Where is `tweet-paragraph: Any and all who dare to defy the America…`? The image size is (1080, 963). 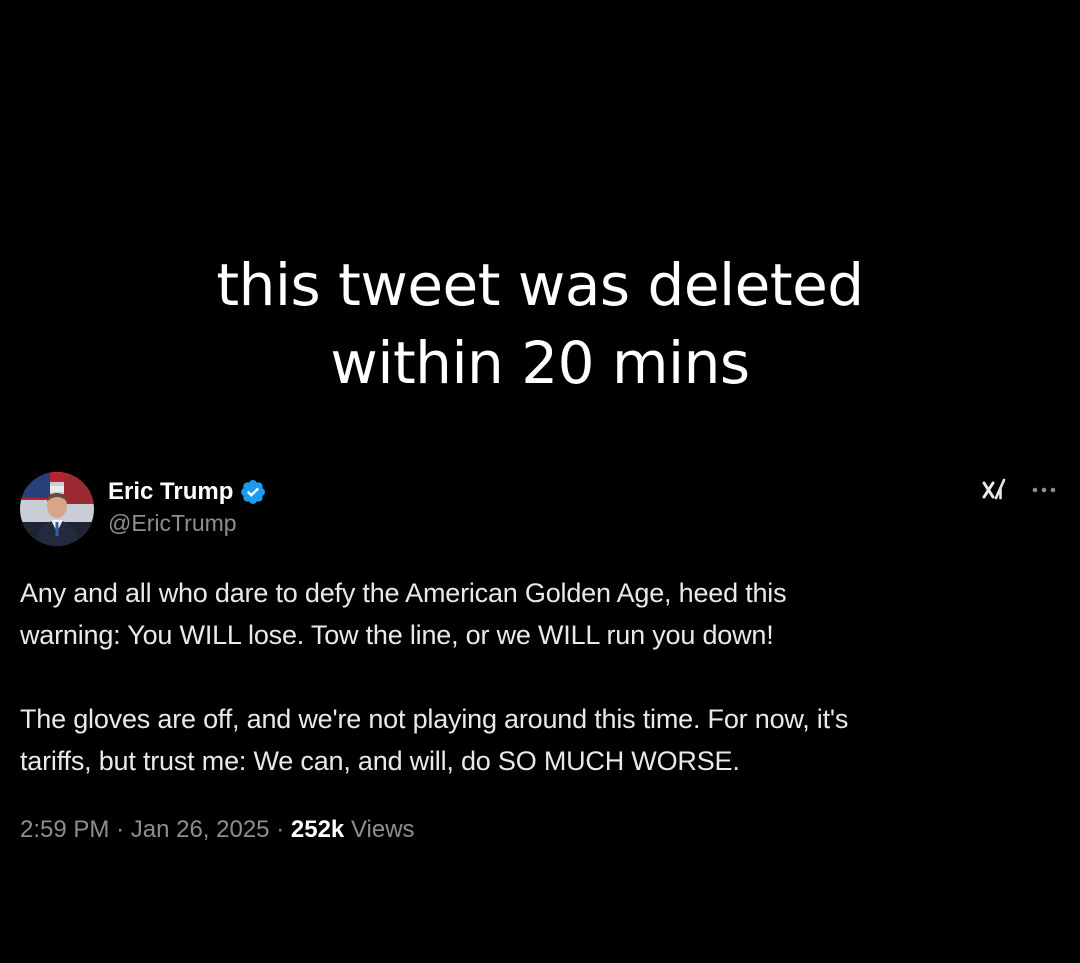
tweet-paragraph: Any and all who dare to defy the America… is located at coordinates (540, 614).